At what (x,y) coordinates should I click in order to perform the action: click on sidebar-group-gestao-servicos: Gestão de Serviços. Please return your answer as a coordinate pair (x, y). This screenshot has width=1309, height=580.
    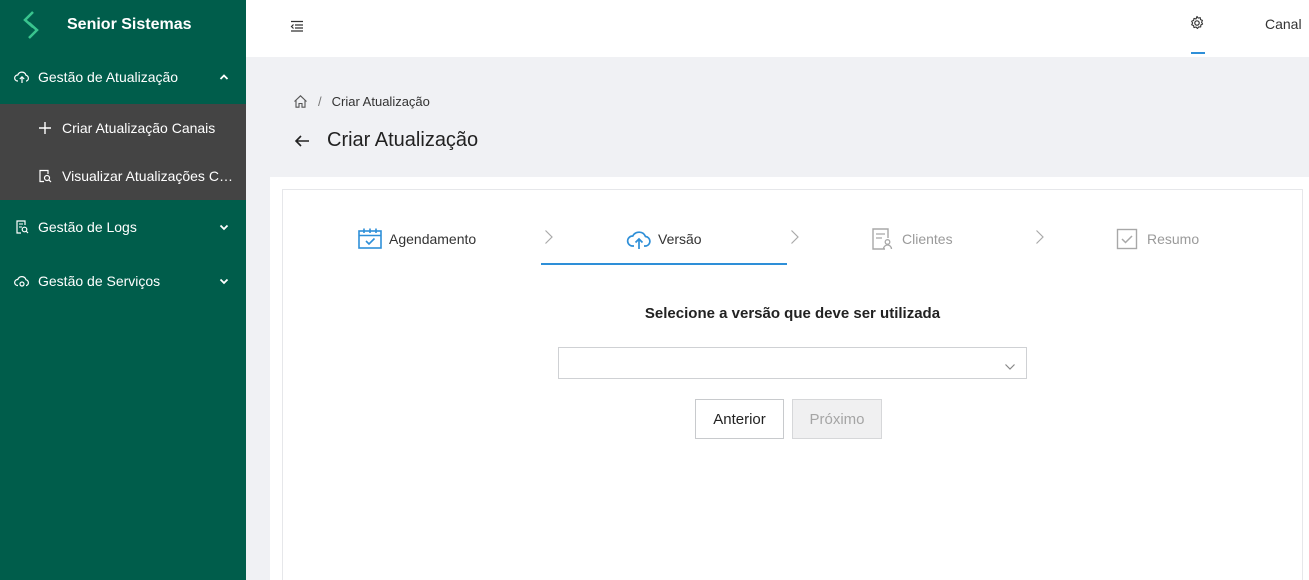
    Looking at the image, I should click on (123, 281).